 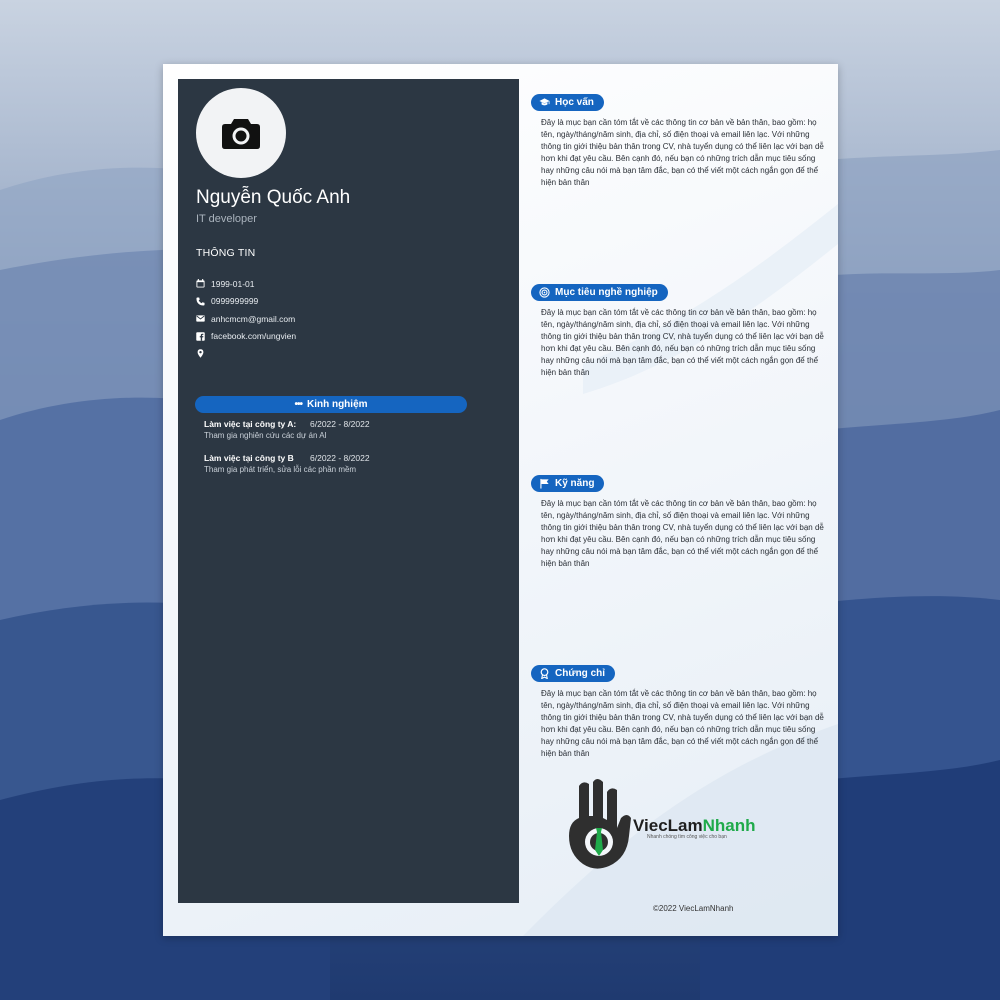 What do you see at coordinates (200, 318) in the screenshot?
I see `mail-icon` at bounding box center [200, 318].